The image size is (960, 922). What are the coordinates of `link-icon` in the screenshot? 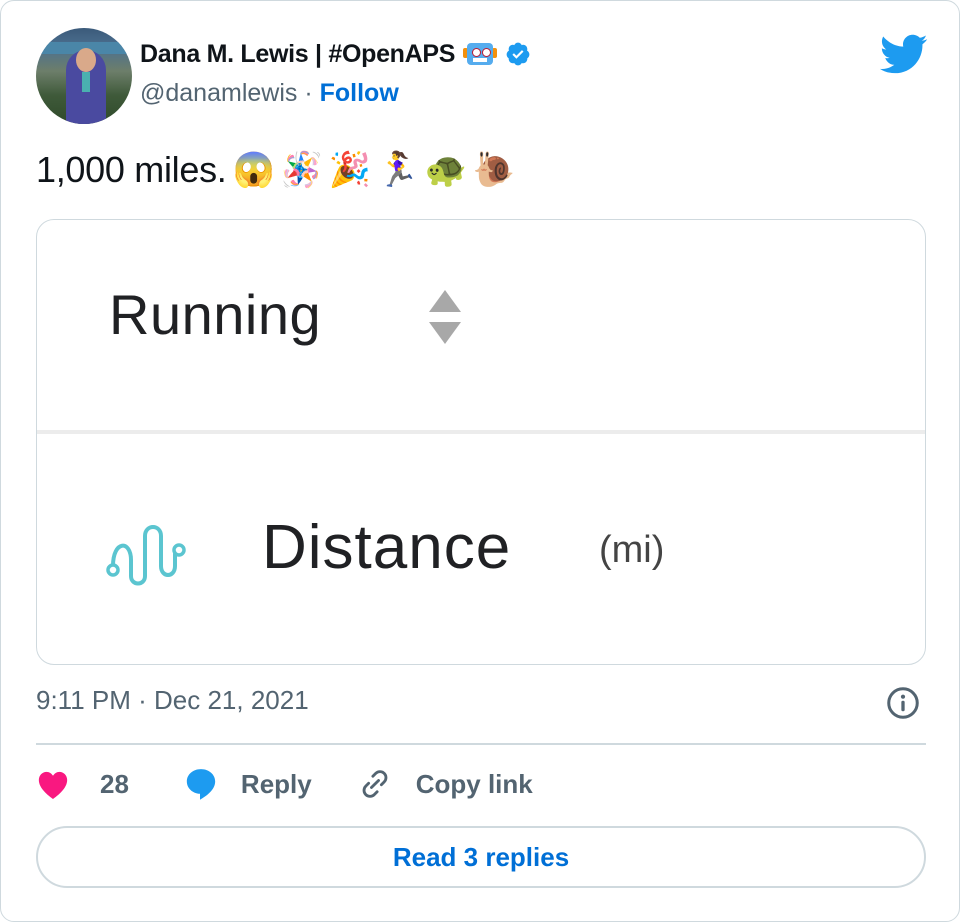 It's located at (375, 784).